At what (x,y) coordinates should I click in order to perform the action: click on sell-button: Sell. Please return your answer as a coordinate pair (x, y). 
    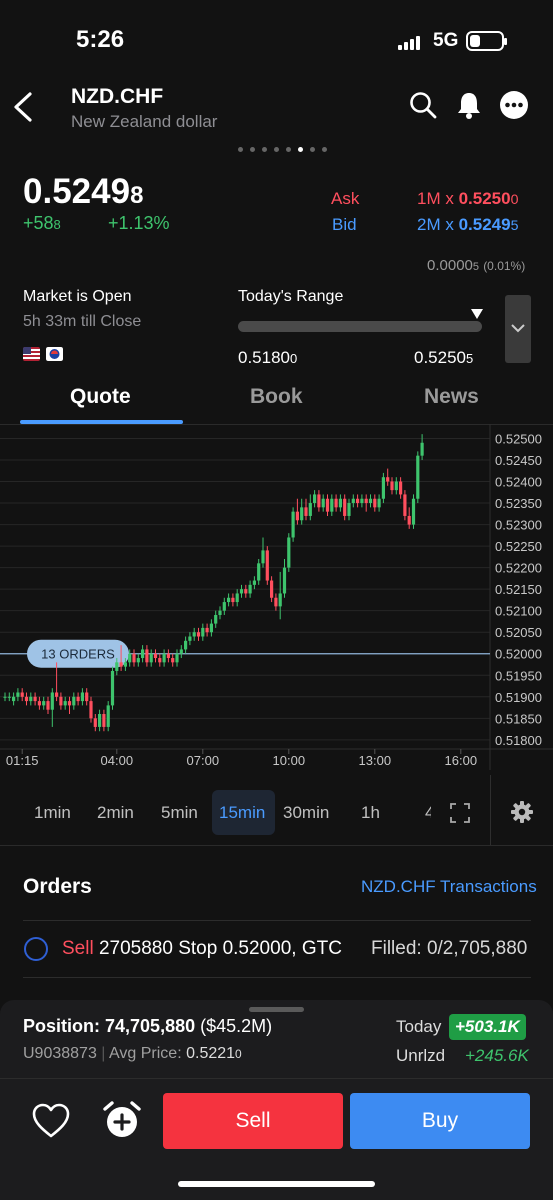
    Looking at the image, I should click on (253, 1121).